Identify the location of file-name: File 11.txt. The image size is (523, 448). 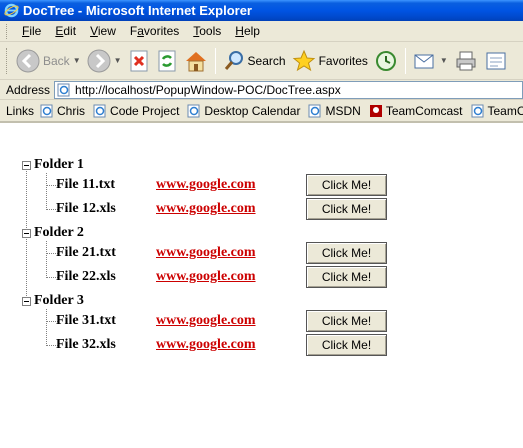
(86, 184).